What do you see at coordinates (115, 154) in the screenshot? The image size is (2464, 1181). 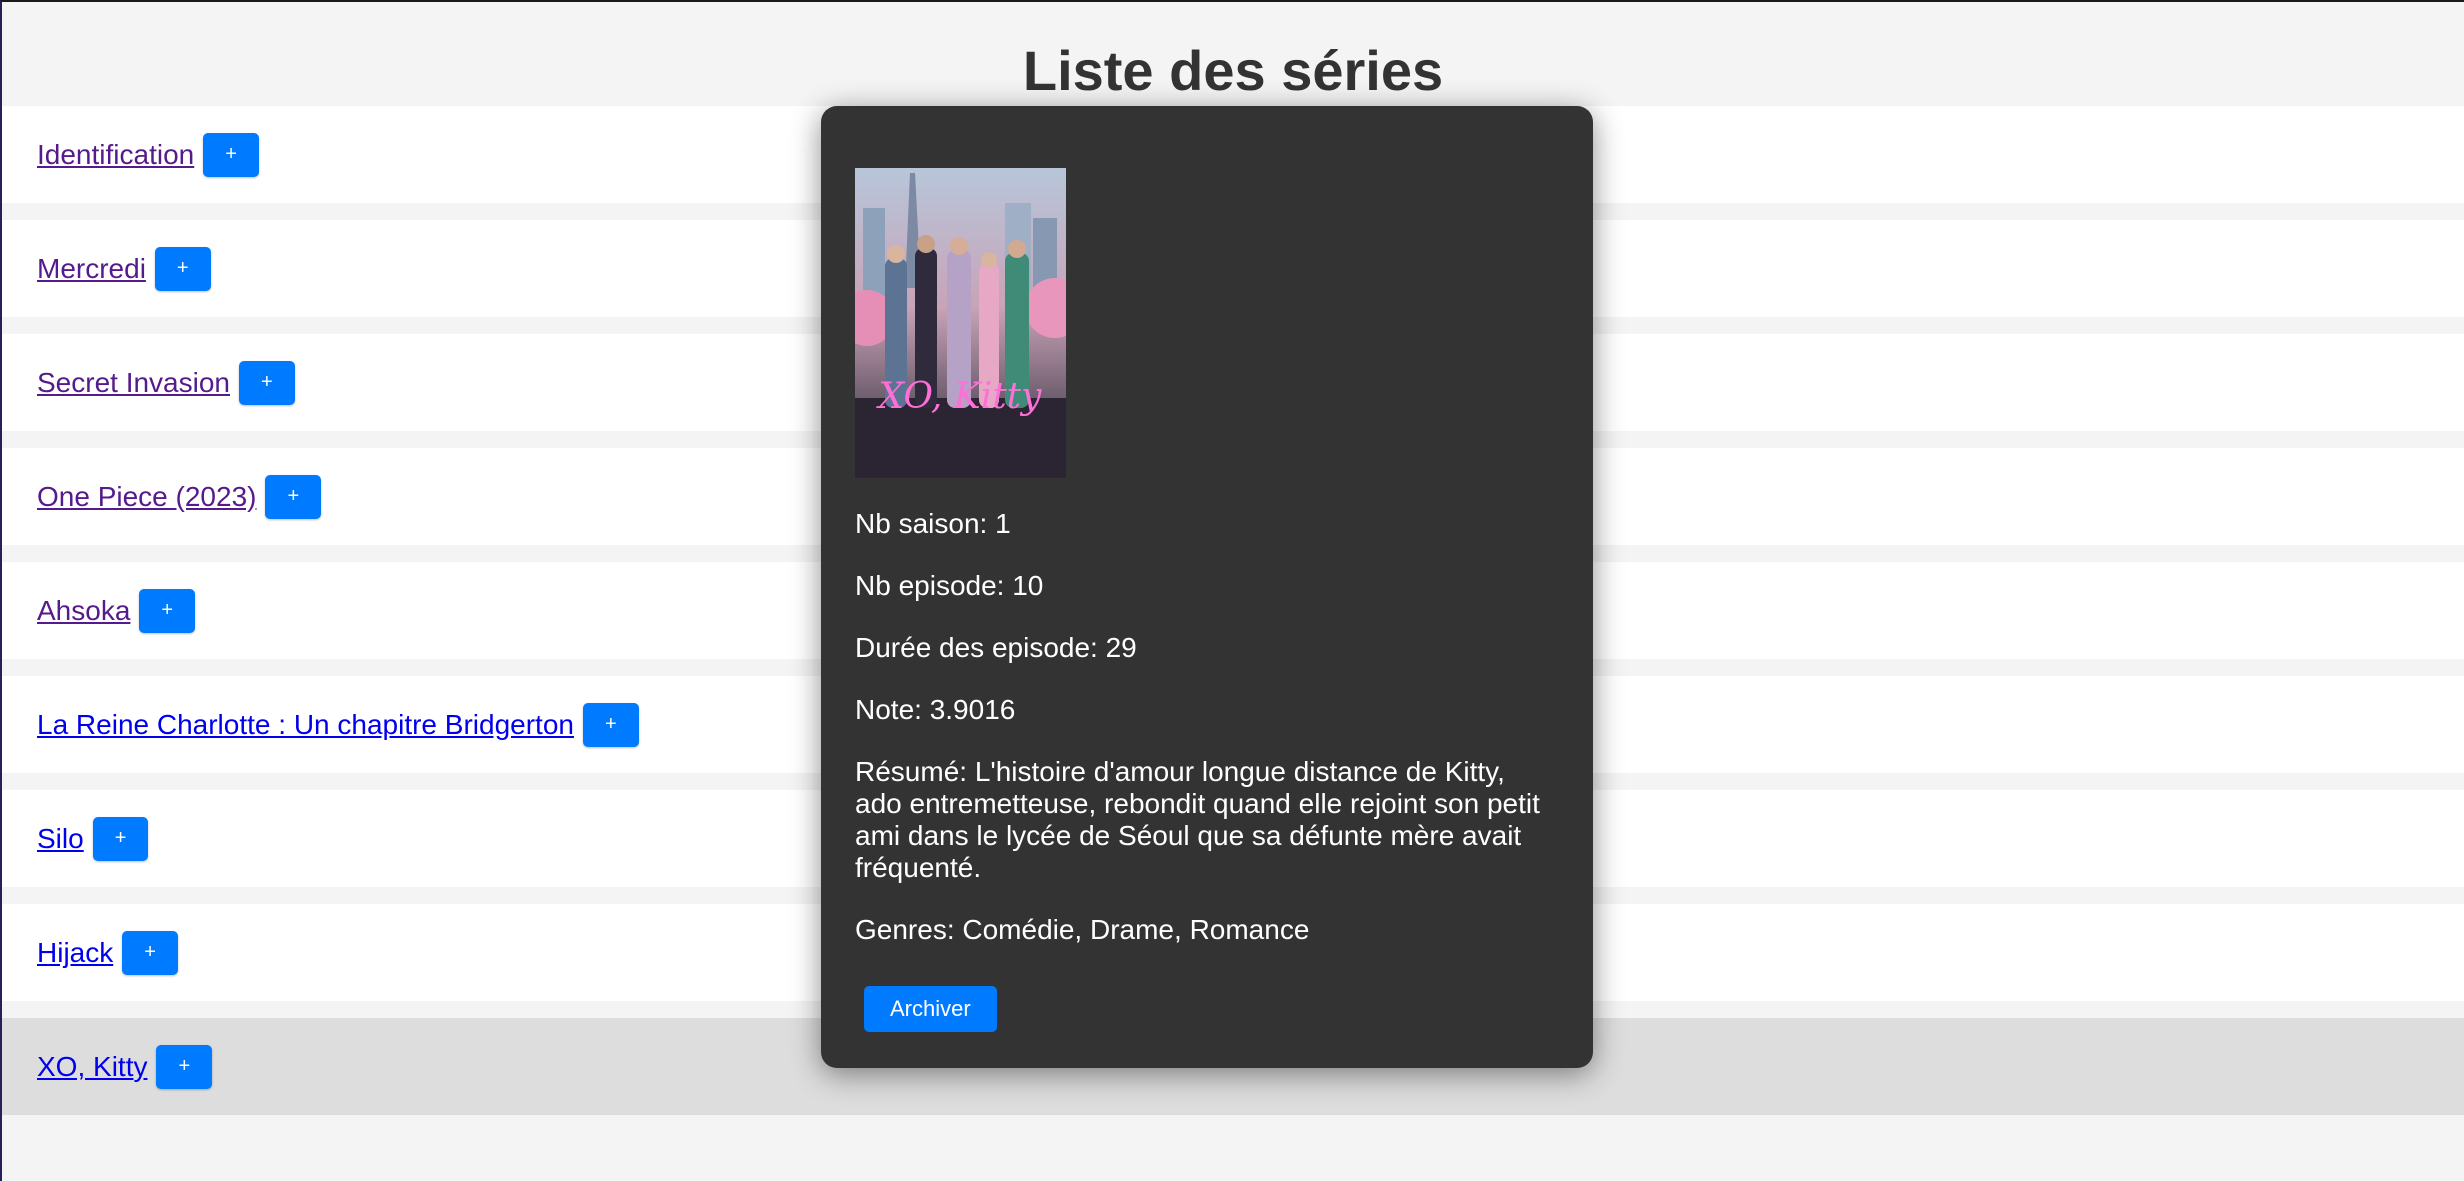 I see `series-link: Identification` at bounding box center [115, 154].